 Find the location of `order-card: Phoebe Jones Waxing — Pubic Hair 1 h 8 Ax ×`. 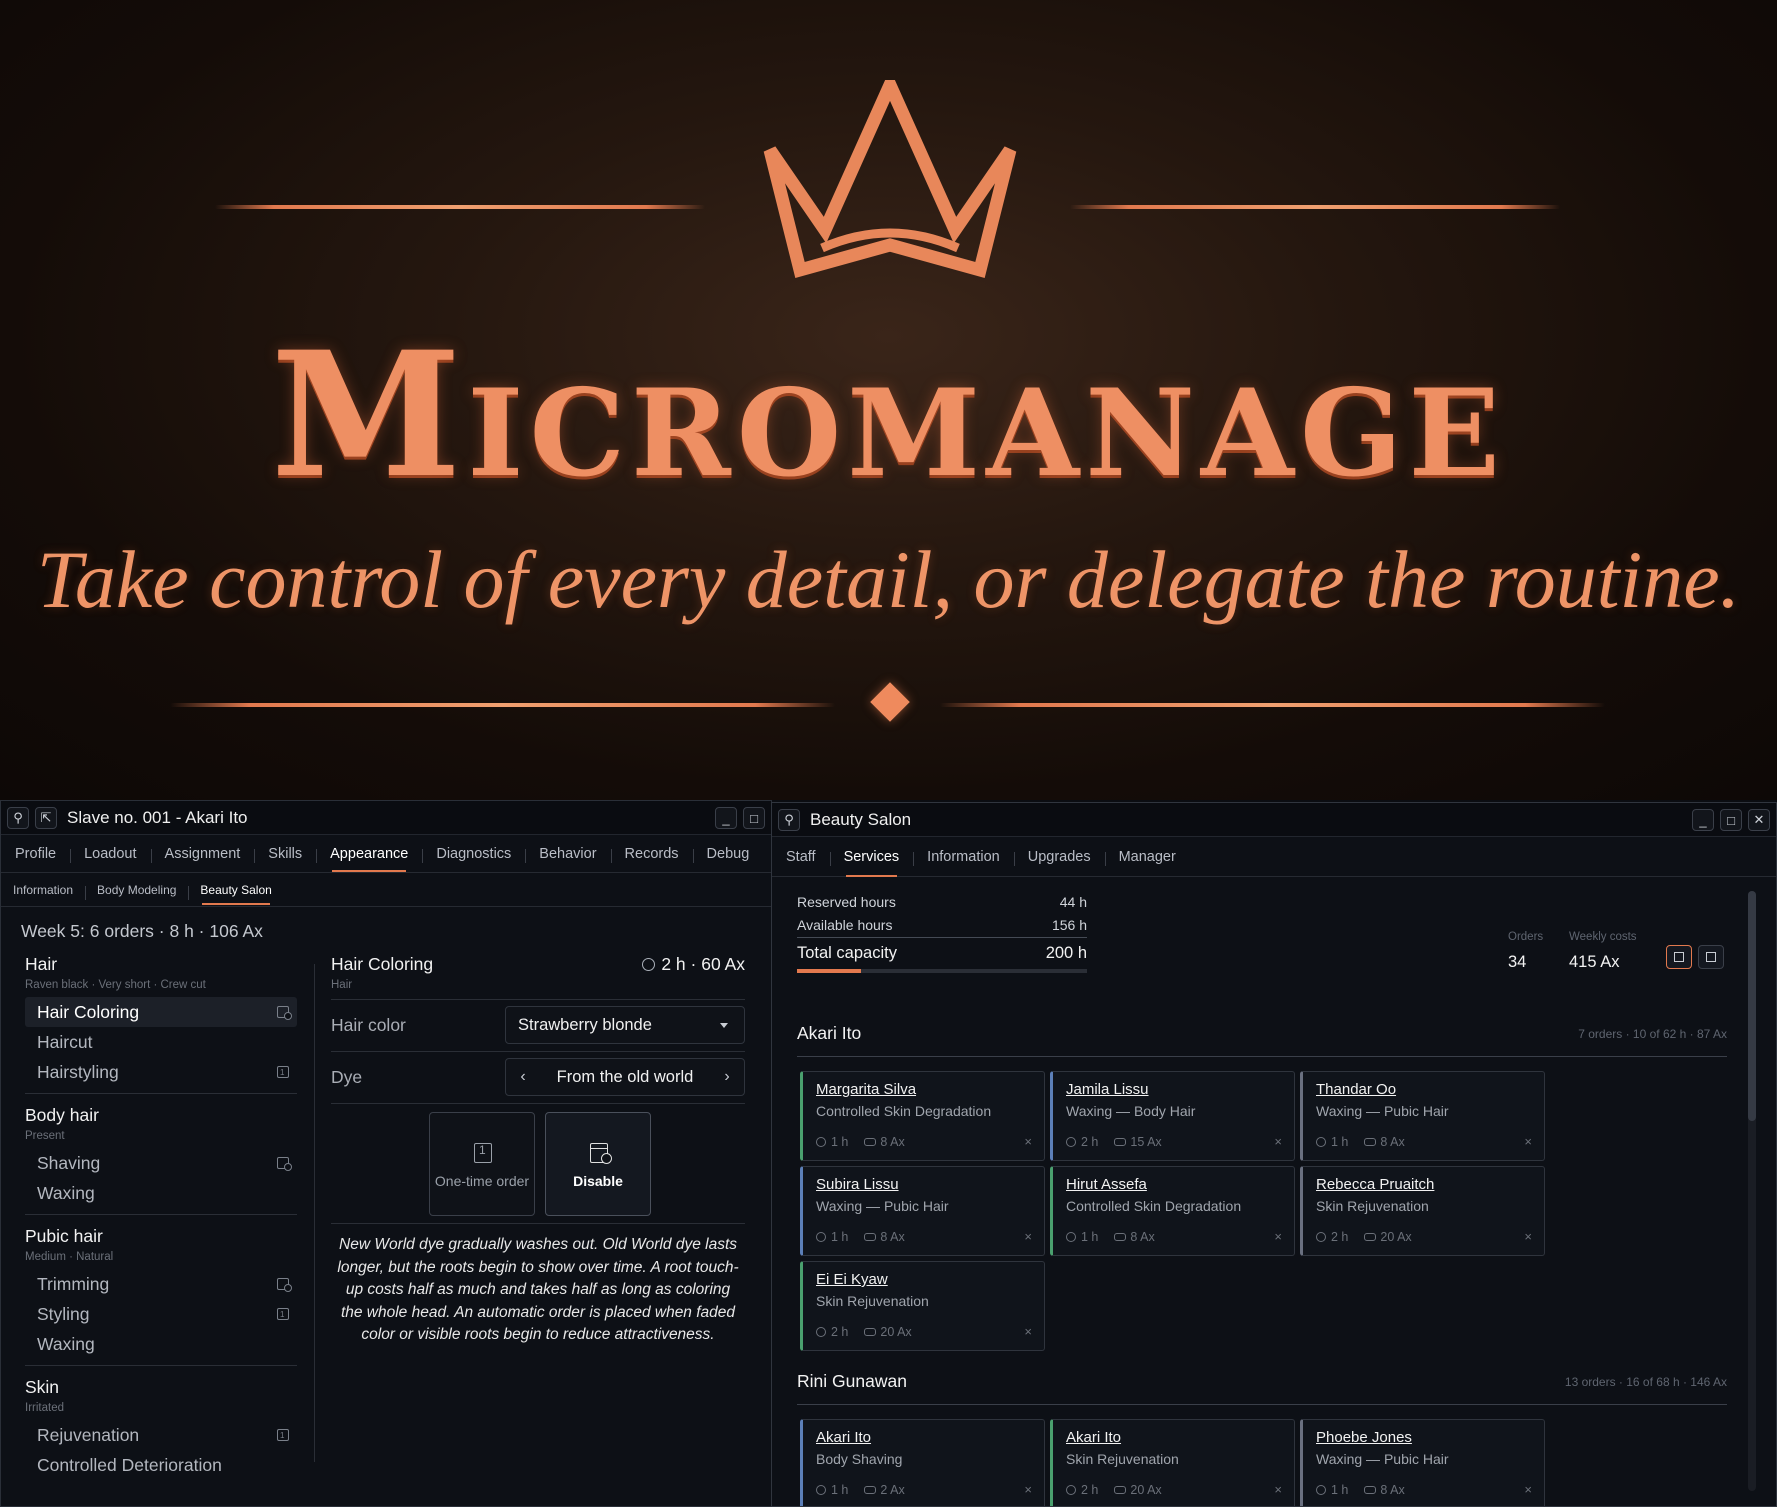

order-card: Phoebe Jones Waxing — Pubic Hair 1 h 8 Ax × is located at coordinates (1422, 1462).